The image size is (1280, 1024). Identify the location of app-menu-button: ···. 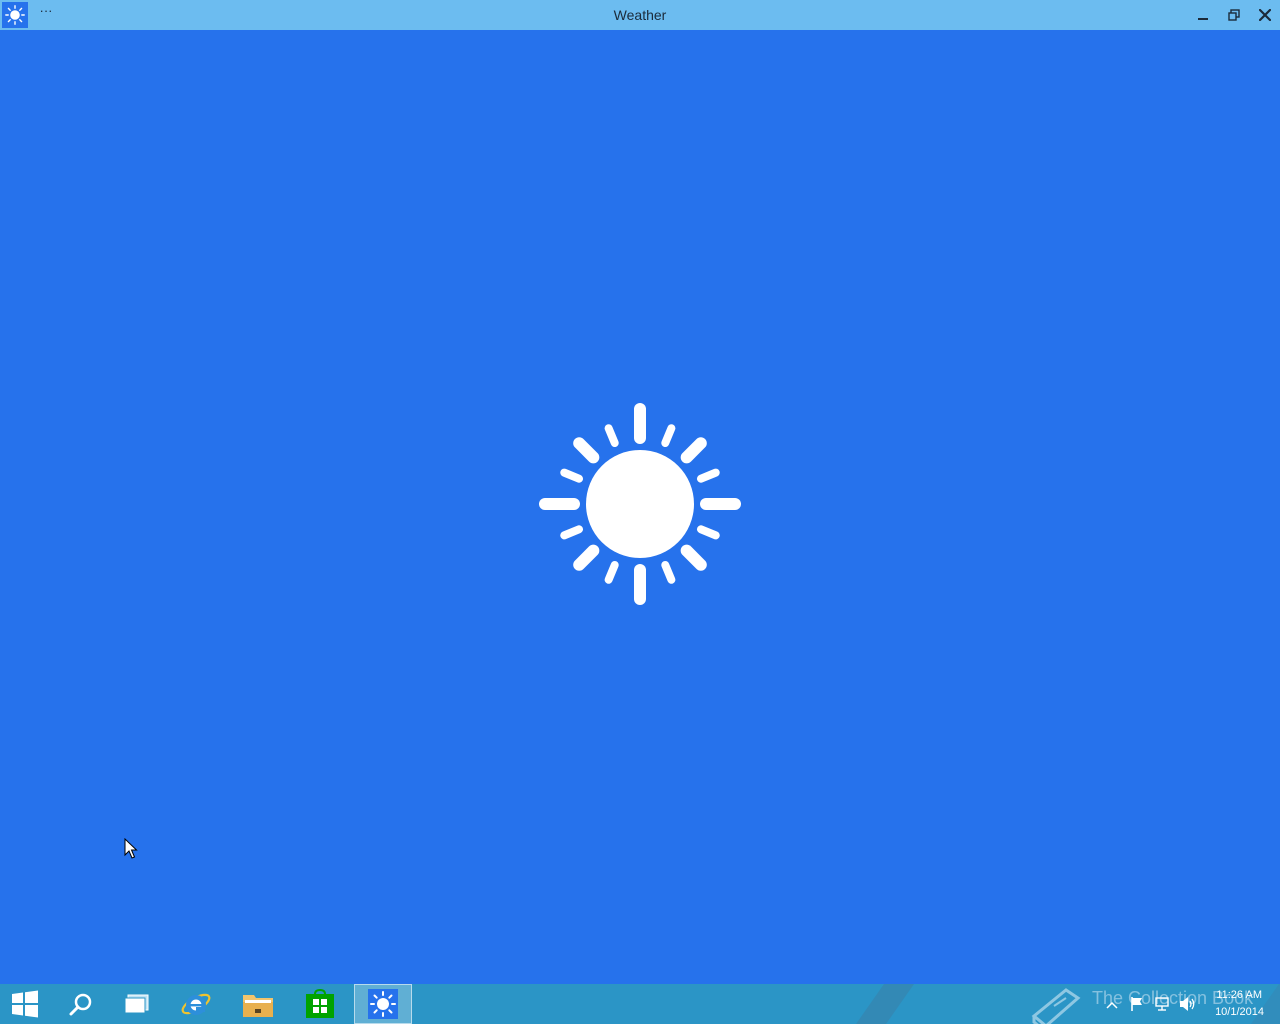
(46, 13).